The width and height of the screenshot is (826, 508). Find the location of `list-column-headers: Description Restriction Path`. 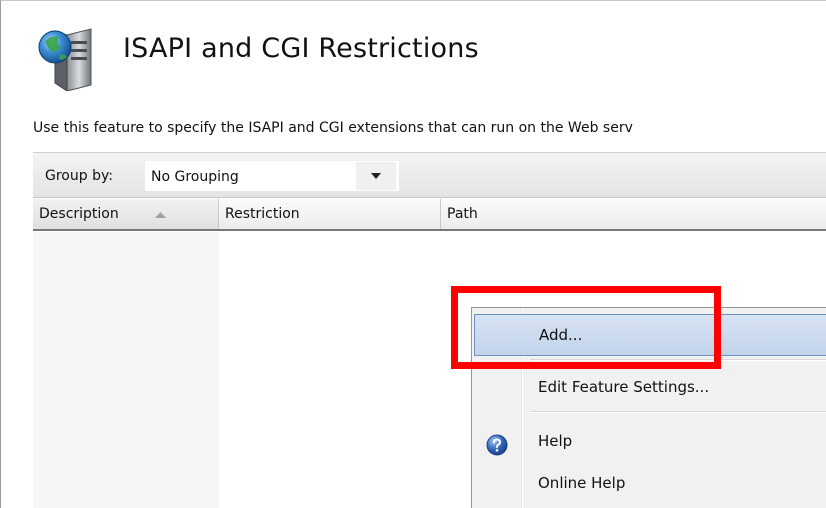

list-column-headers: Description Restriction Path is located at coordinates (429, 215).